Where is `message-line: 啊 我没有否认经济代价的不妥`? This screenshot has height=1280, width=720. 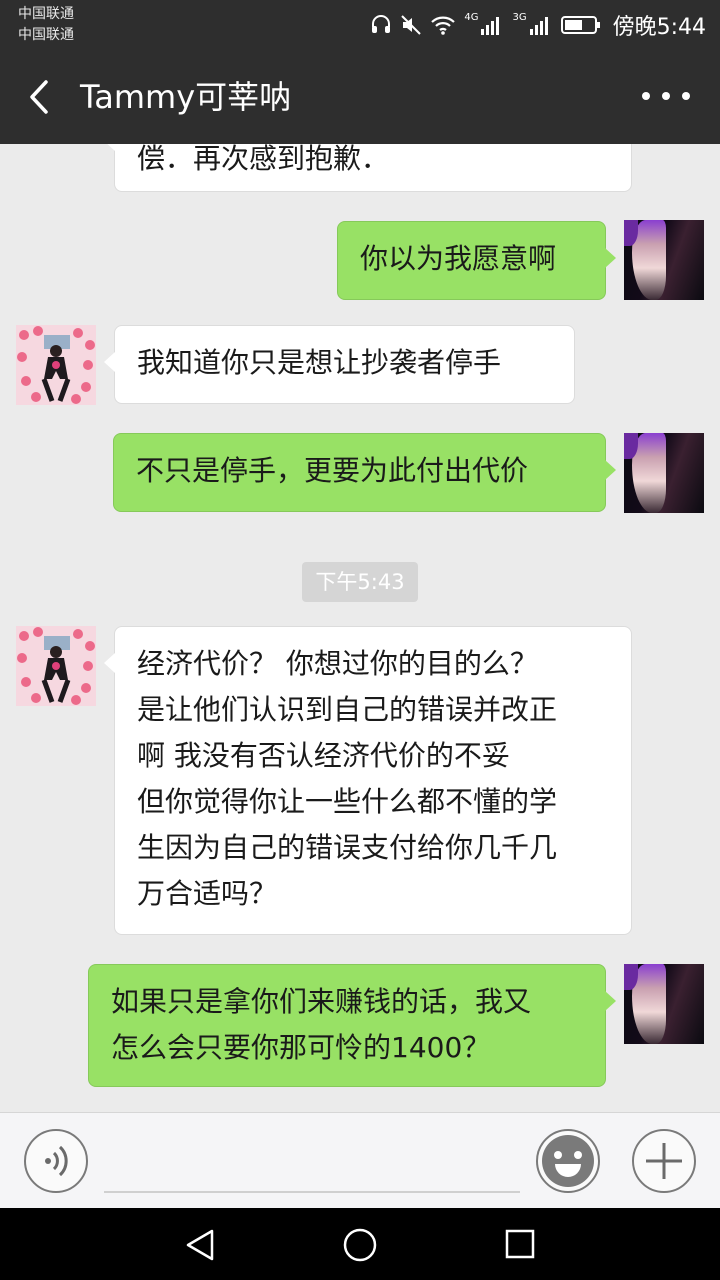
message-line: 啊 我没有否认经济代价的不妥 is located at coordinates (323, 755).